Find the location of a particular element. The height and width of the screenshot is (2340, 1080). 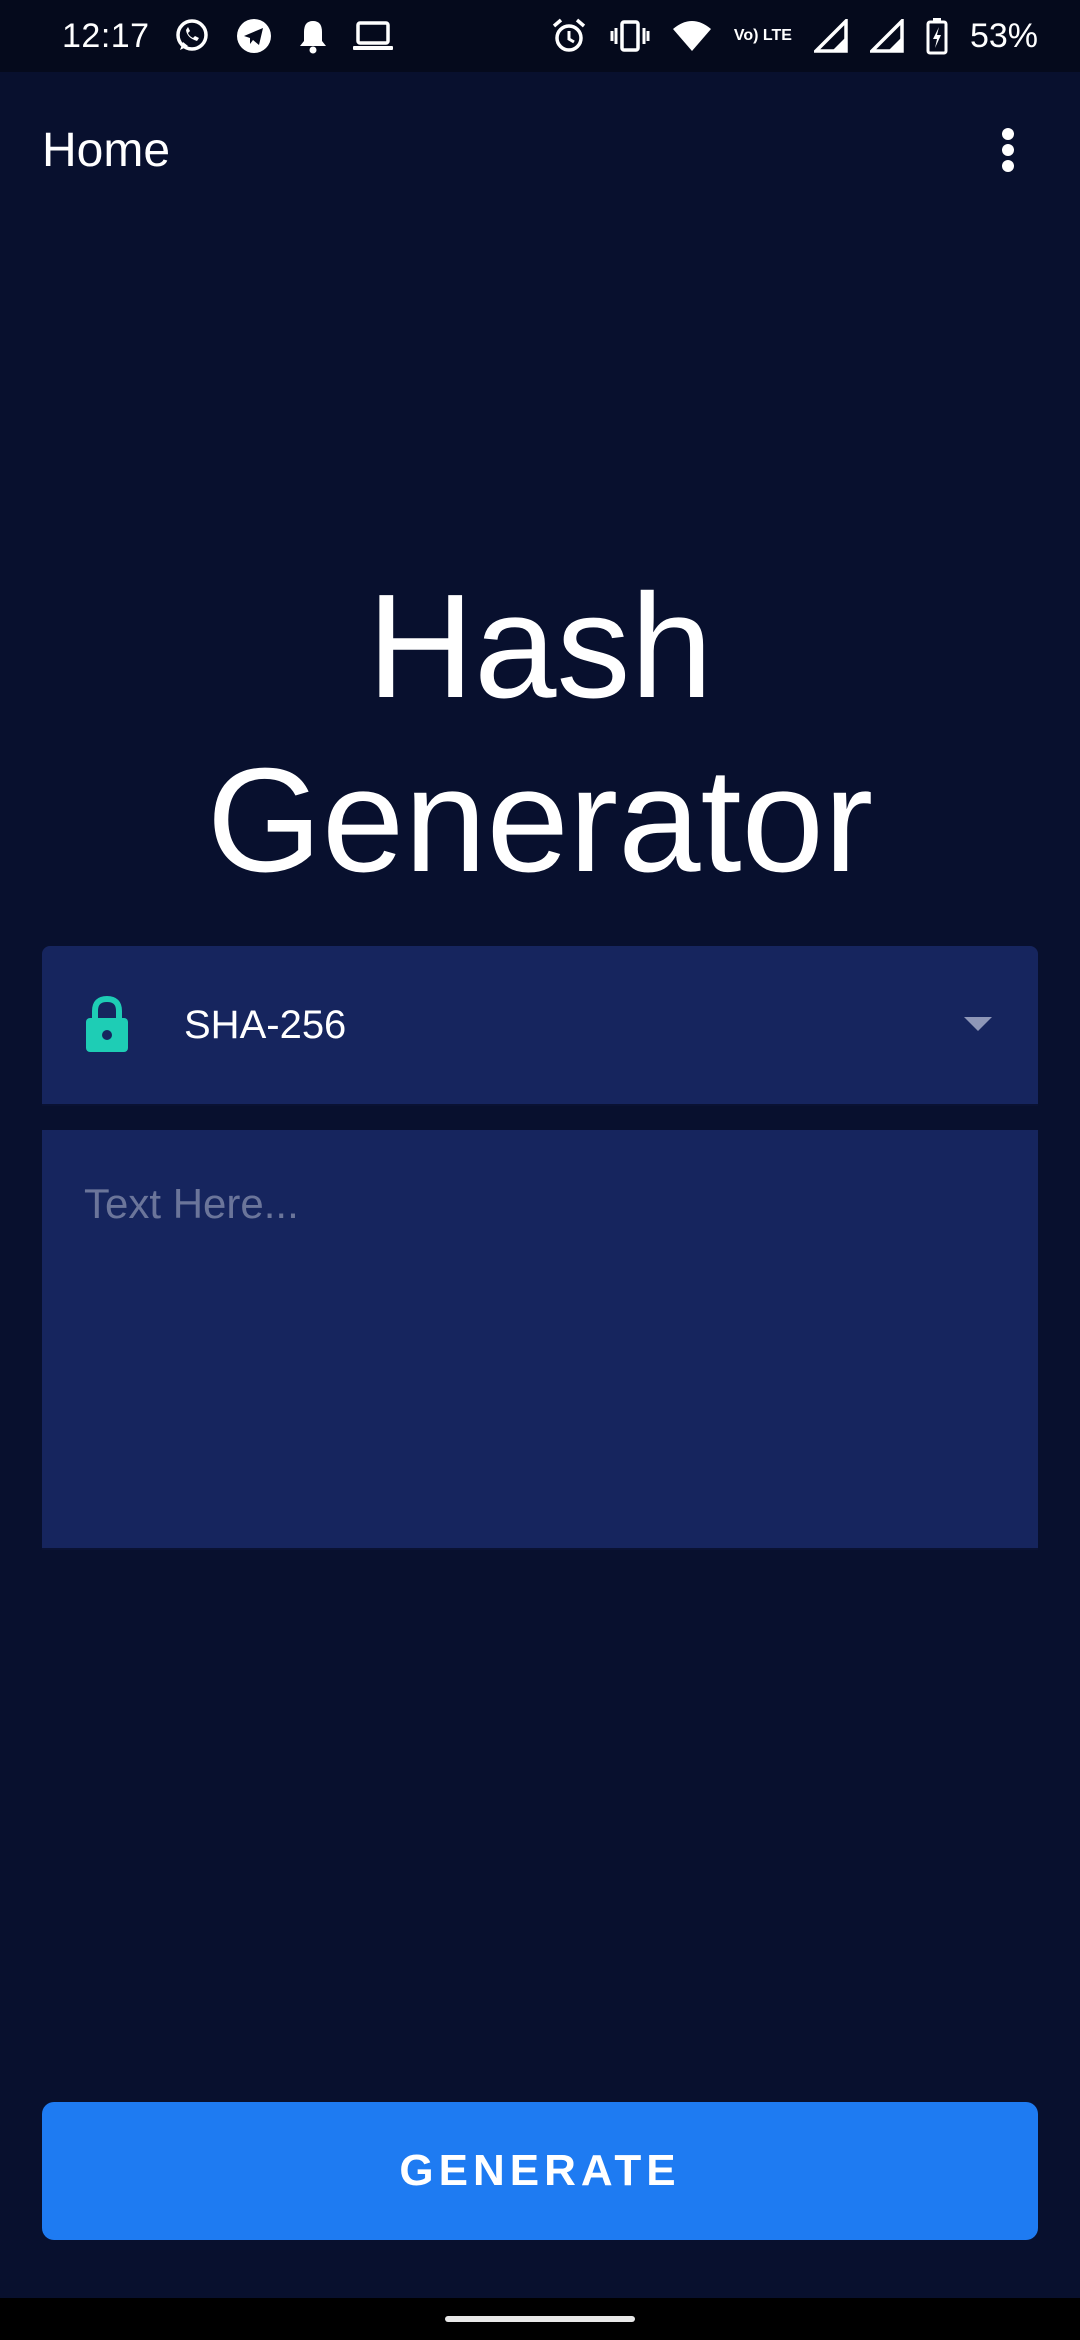

app-bar: Home is located at coordinates (540, 150).